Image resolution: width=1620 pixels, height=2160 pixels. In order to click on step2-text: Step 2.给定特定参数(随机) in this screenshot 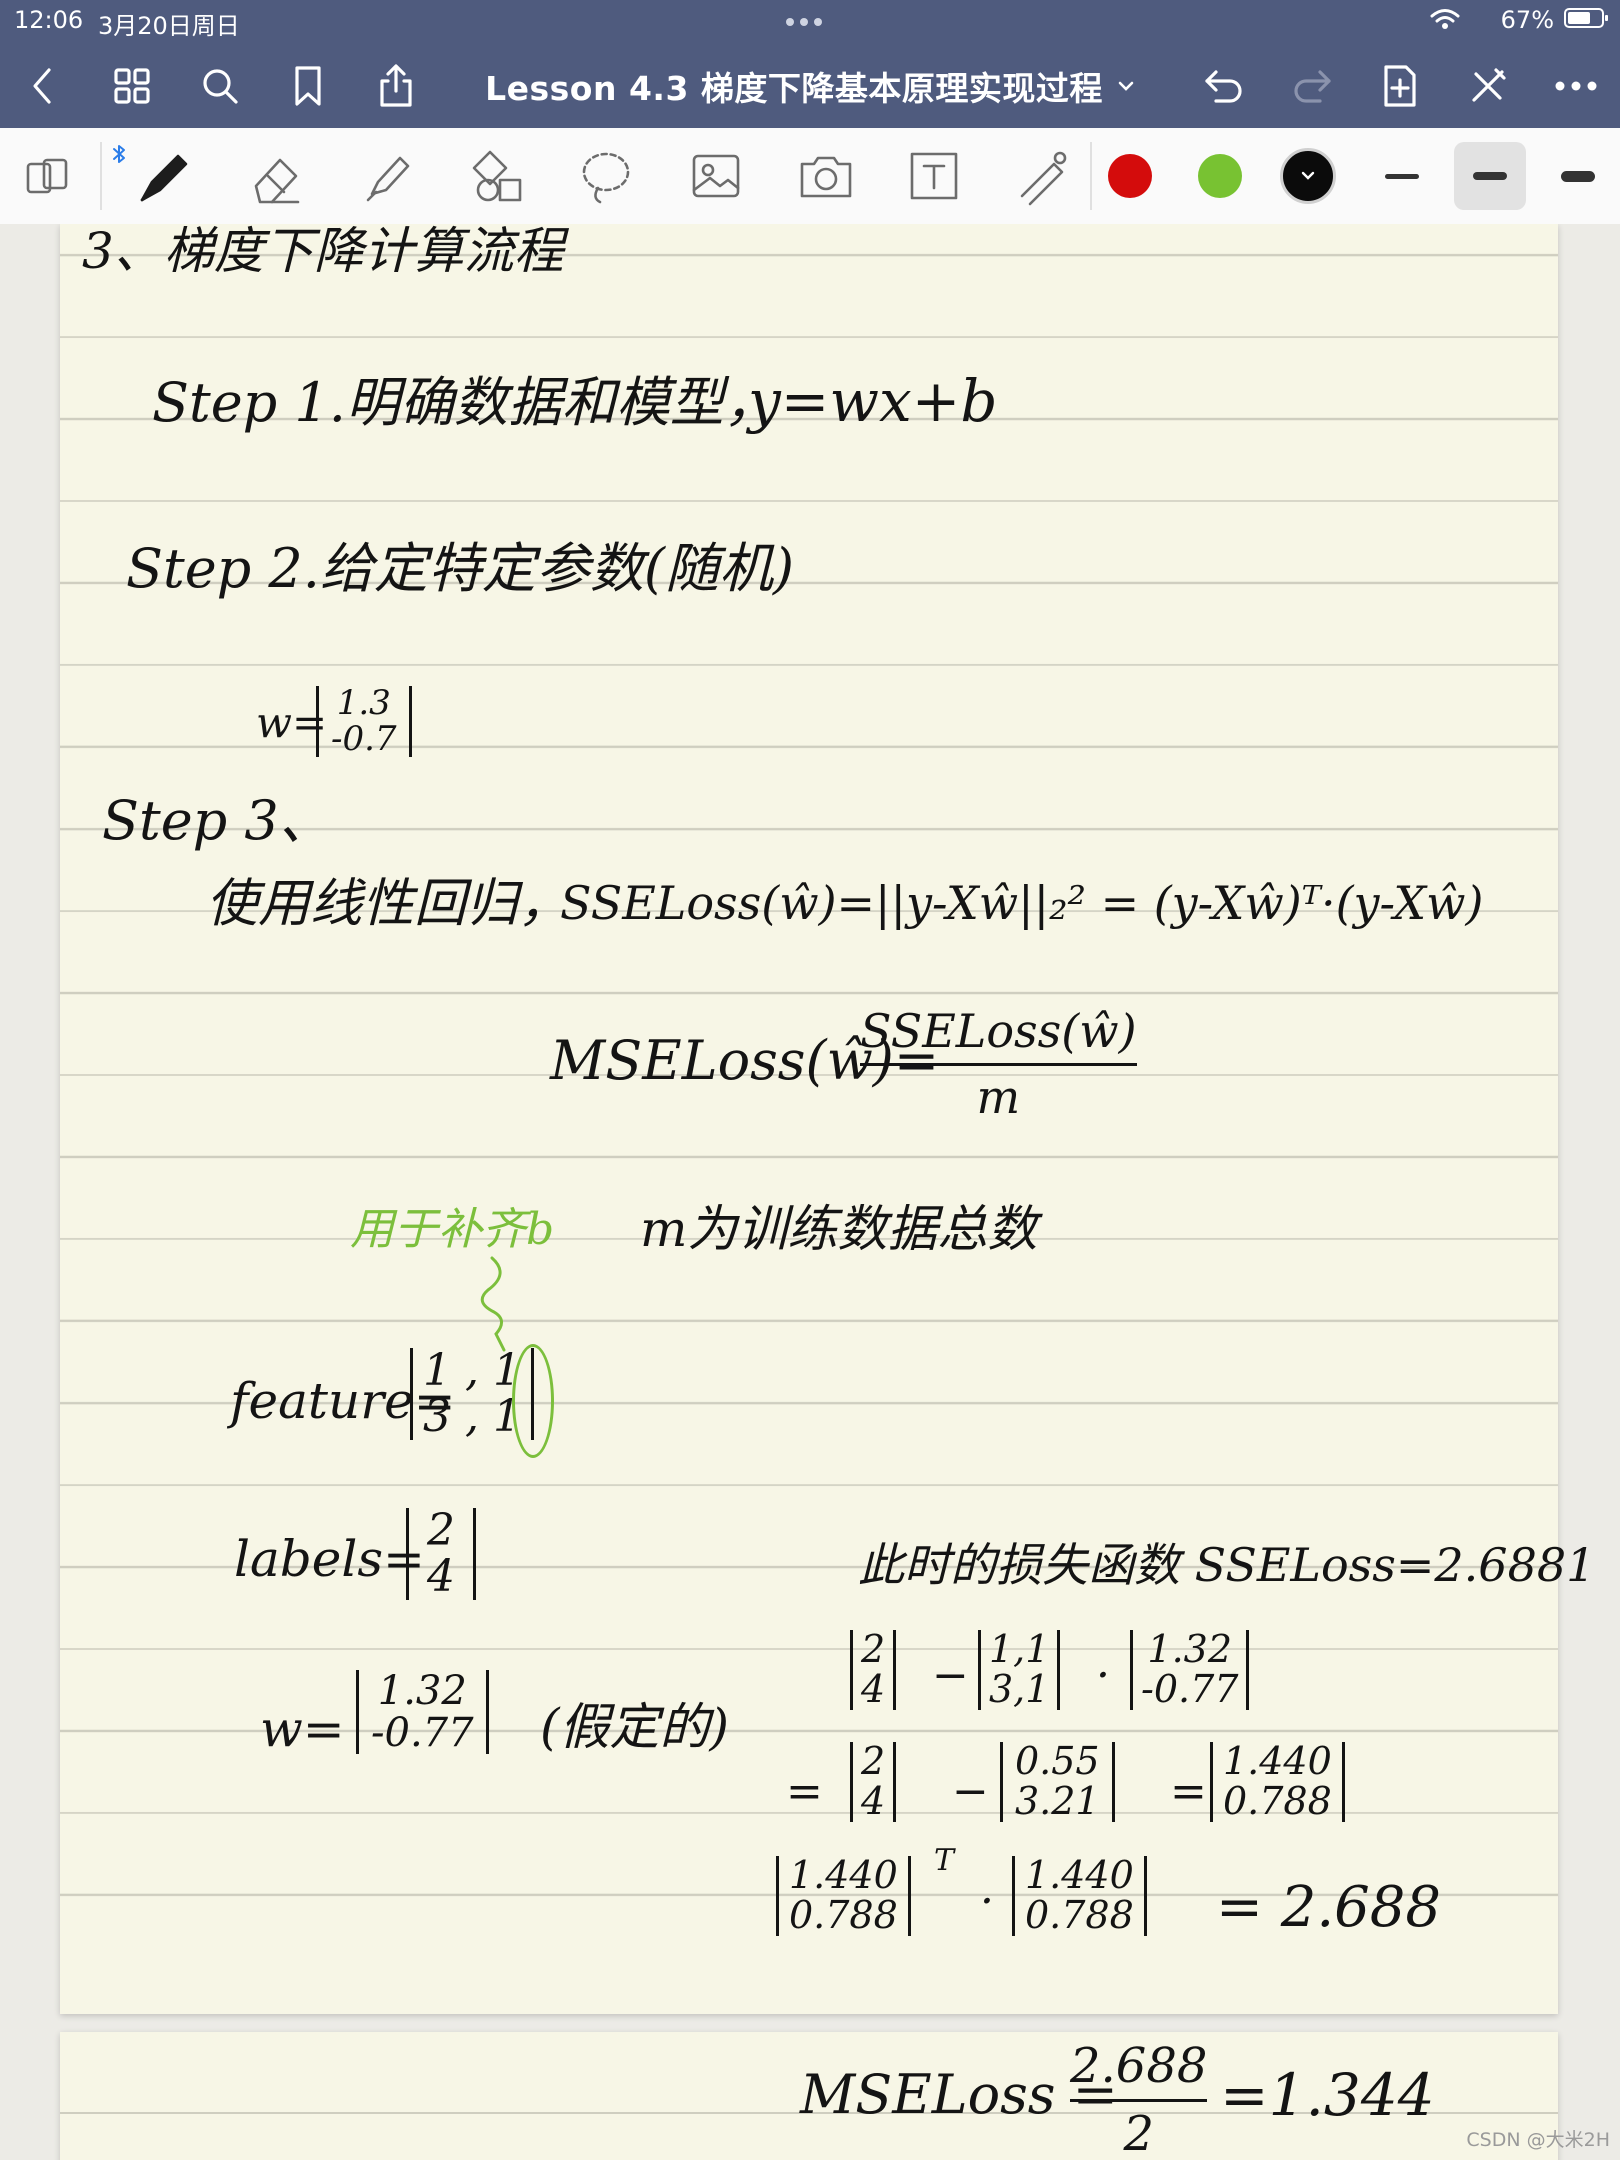, I will do `click(460, 568)`.